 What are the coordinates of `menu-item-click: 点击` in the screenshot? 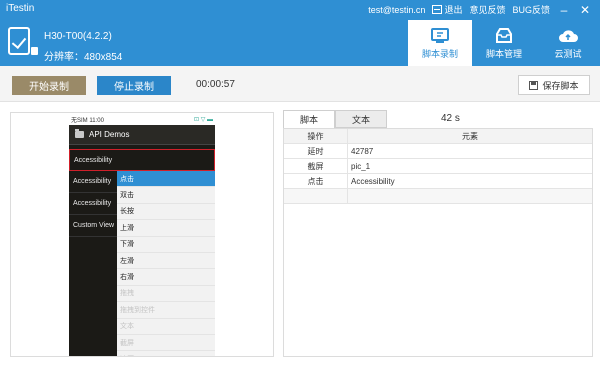 It's located at (166, 179).